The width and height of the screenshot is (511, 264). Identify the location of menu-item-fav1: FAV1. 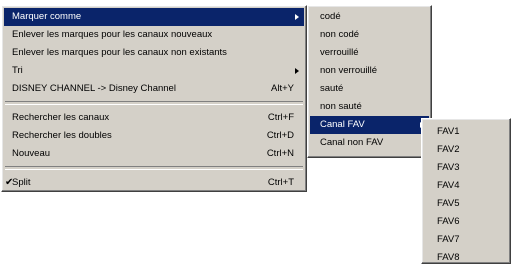
(466, 132).